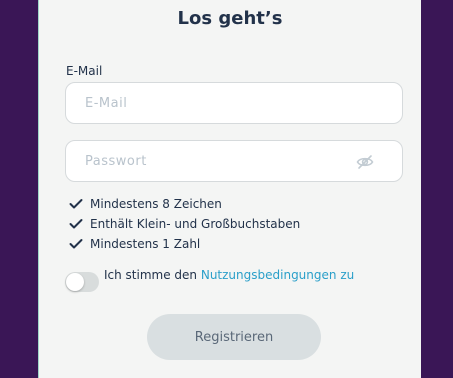  What do you see at coordinates (156, 204) in the screenshot?
I see `requirement-label: Mindestens 8 Zeichen` at bounding box center [156, 204].